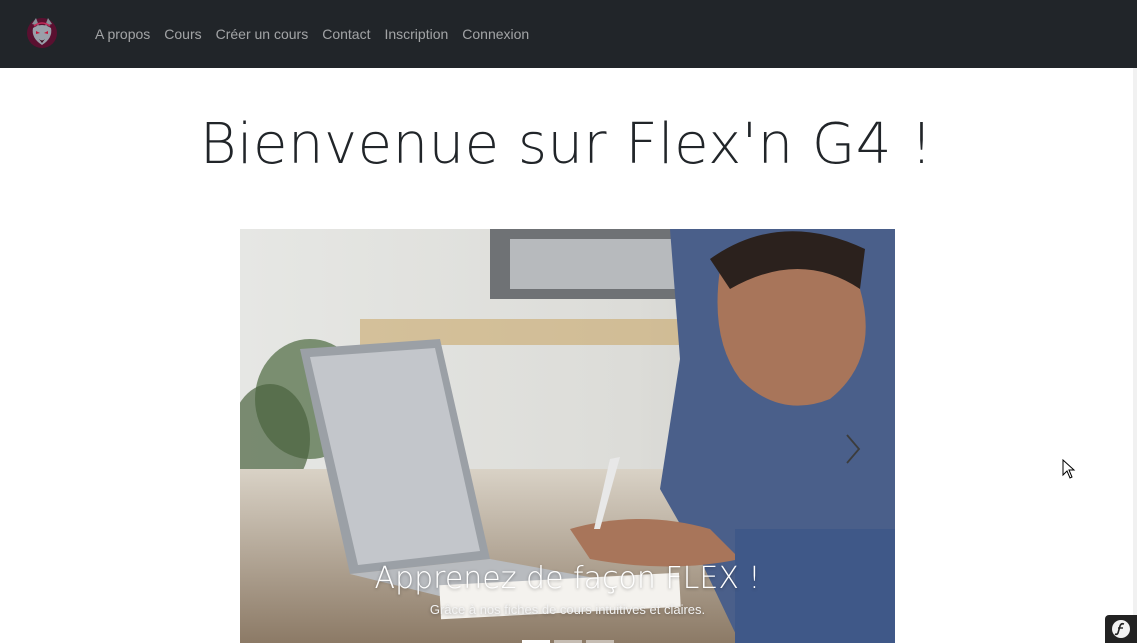 The image size is (1137, 643). What do you see at coordinates (566, 144) in the screenshot?
I see `page-title: Bienvenue sur Flex'n G4 !` at bounding box center [566, 144].